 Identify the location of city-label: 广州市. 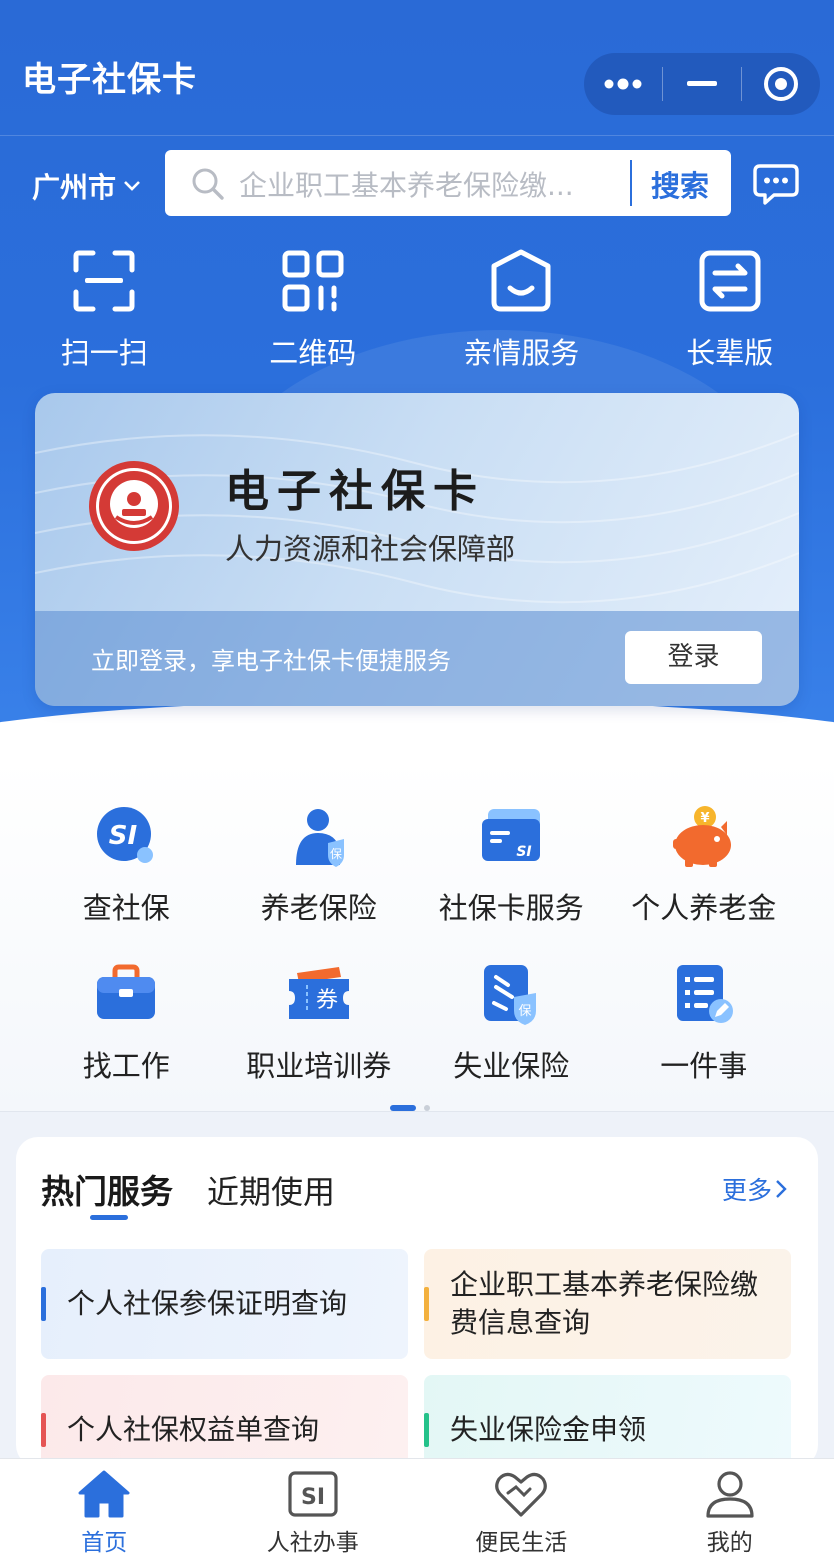
(74, 187).